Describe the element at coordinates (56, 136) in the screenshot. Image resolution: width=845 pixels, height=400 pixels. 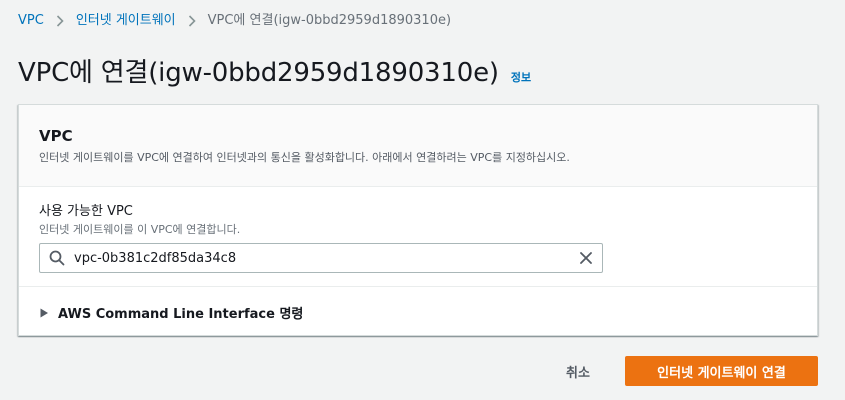
I see `panel-title: VPC` at that location.